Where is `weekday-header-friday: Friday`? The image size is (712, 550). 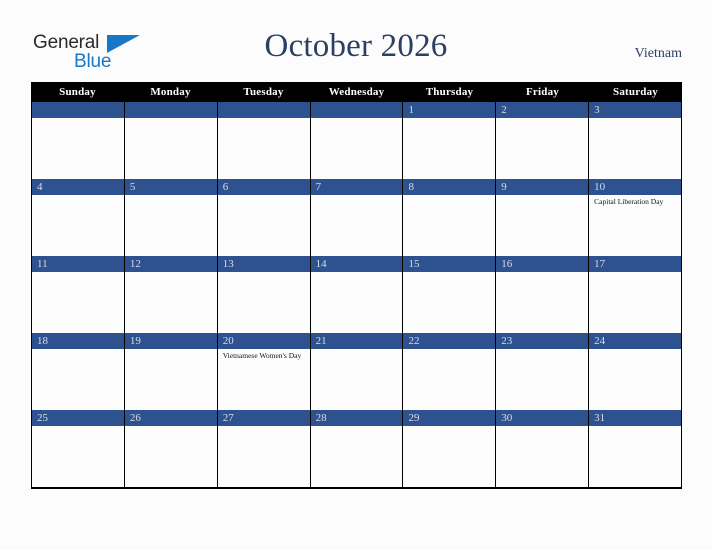 weekday-header-friday: Friday is located at coordinates (542, 92).